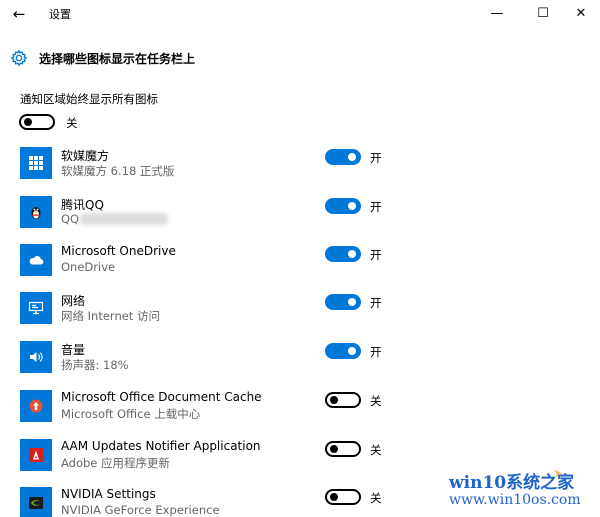 This screenshot has height=517, width=600. Describe the element at coordinates (512, 483) in the screenshot. I see `watermark-title: win10系统之家` at that location.